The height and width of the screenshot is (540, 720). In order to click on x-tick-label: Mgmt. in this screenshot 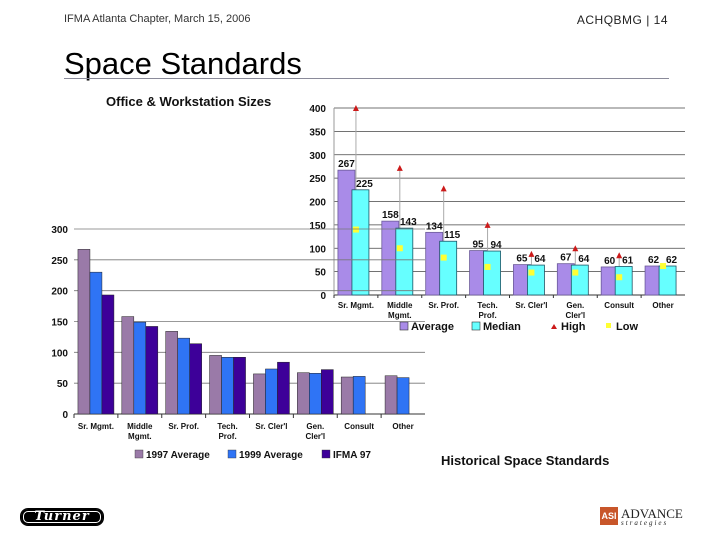, I will do `click(140, 436)`.